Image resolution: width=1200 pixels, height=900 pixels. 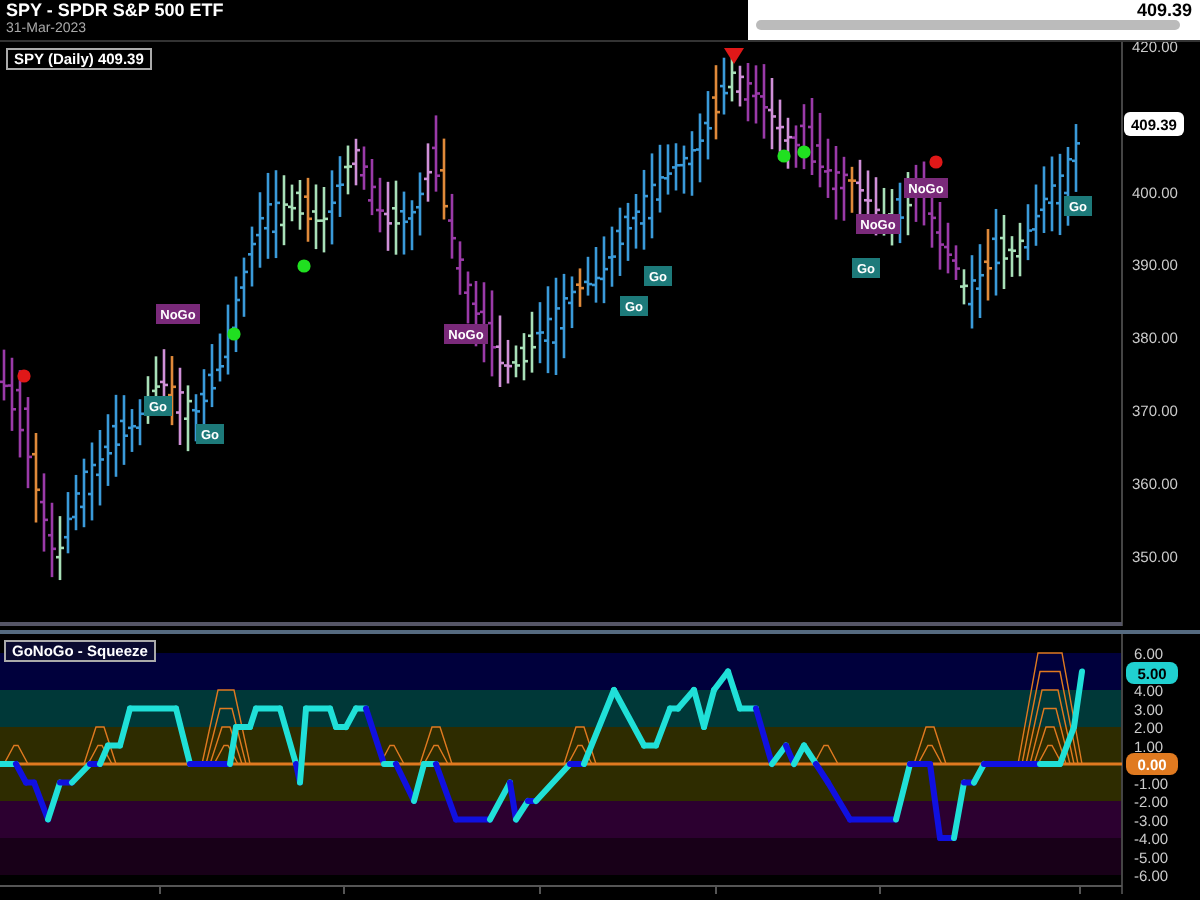 What do you see at coordinates (968, 25) in the screenshot?
I see `scroll-bar` at bounding box center [968, 25].